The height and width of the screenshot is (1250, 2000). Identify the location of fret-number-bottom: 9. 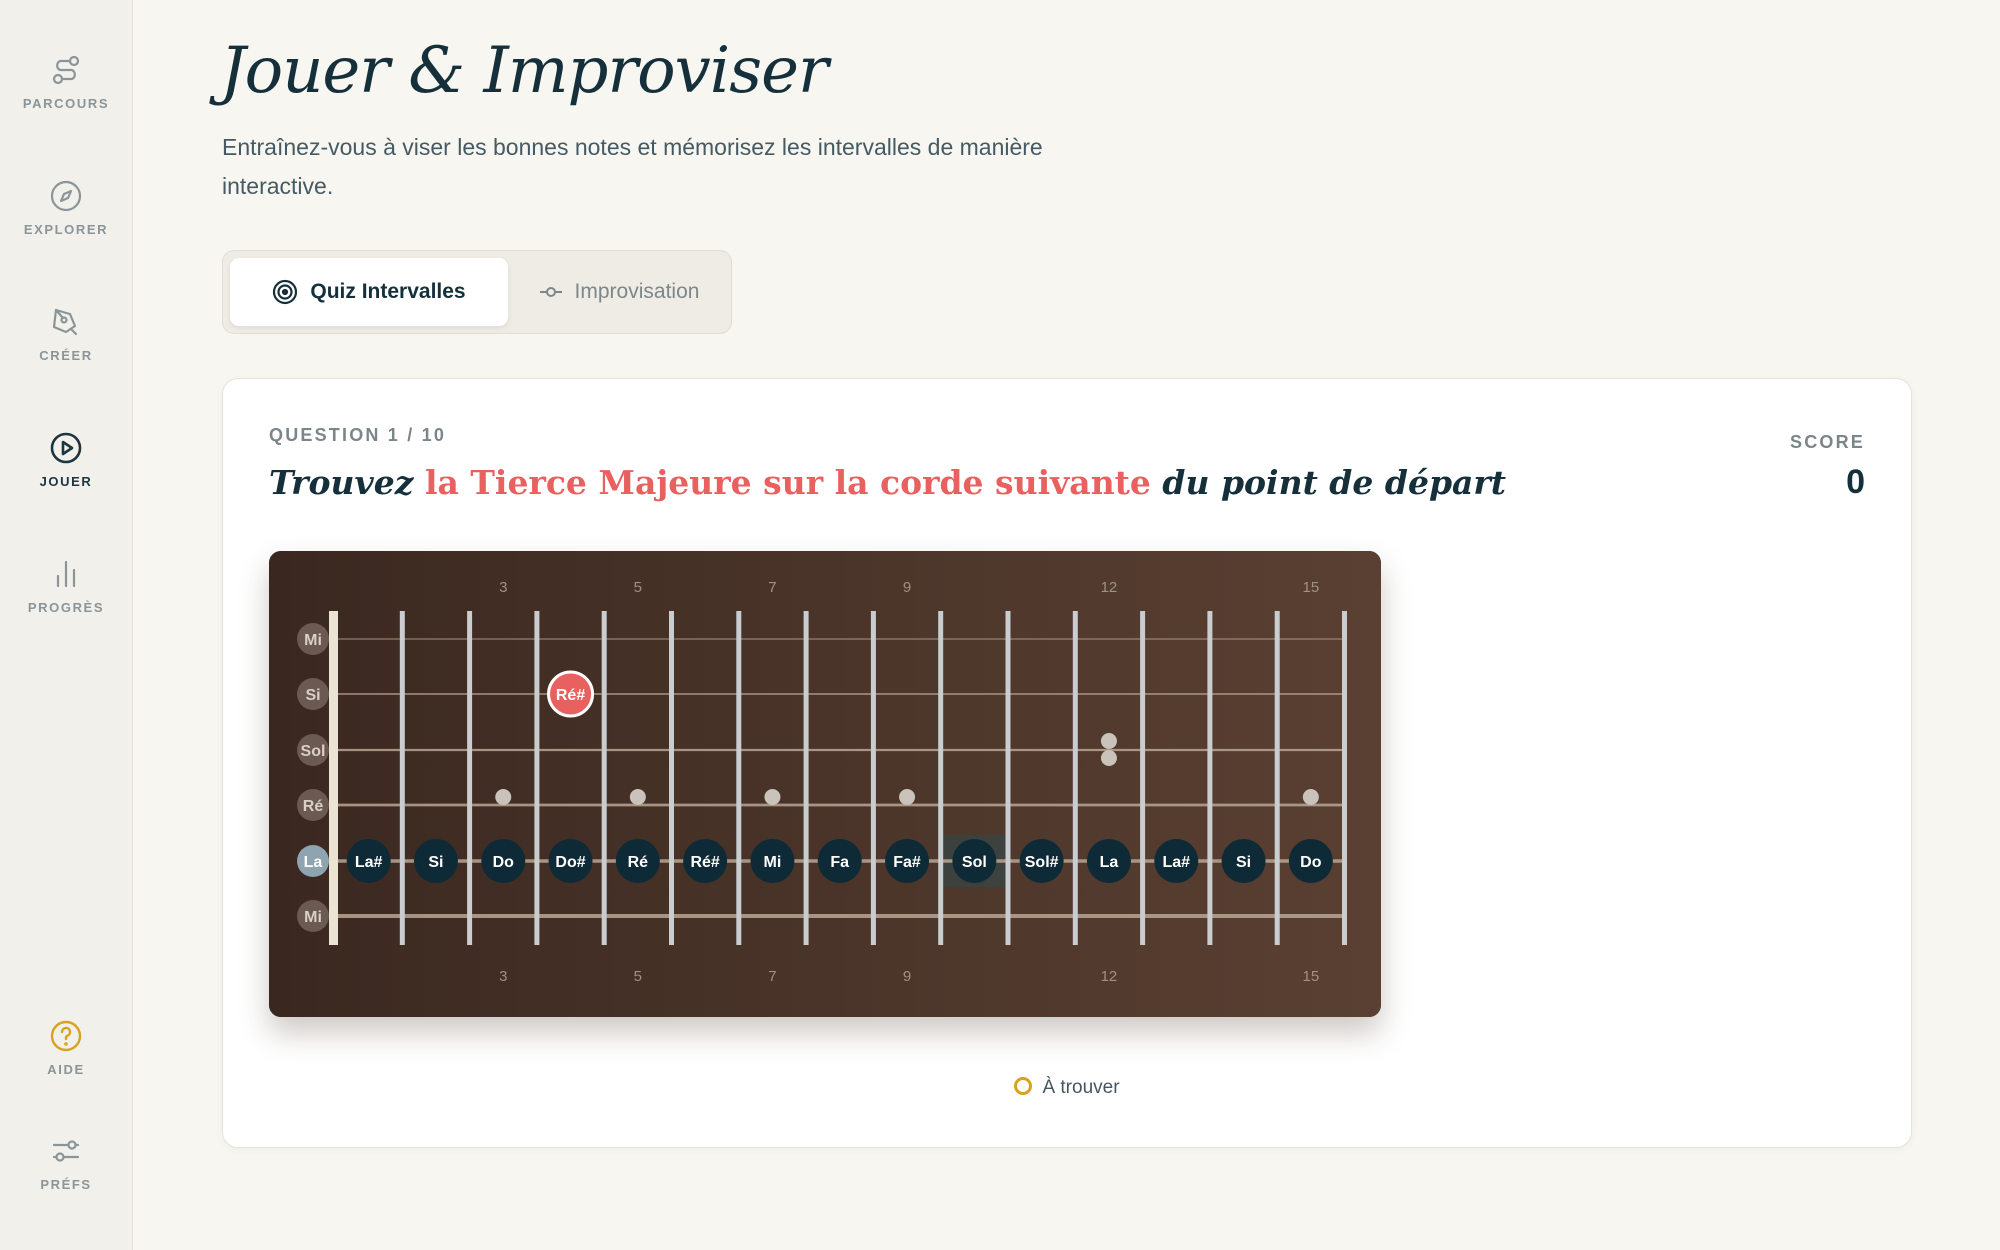
(907, 976).